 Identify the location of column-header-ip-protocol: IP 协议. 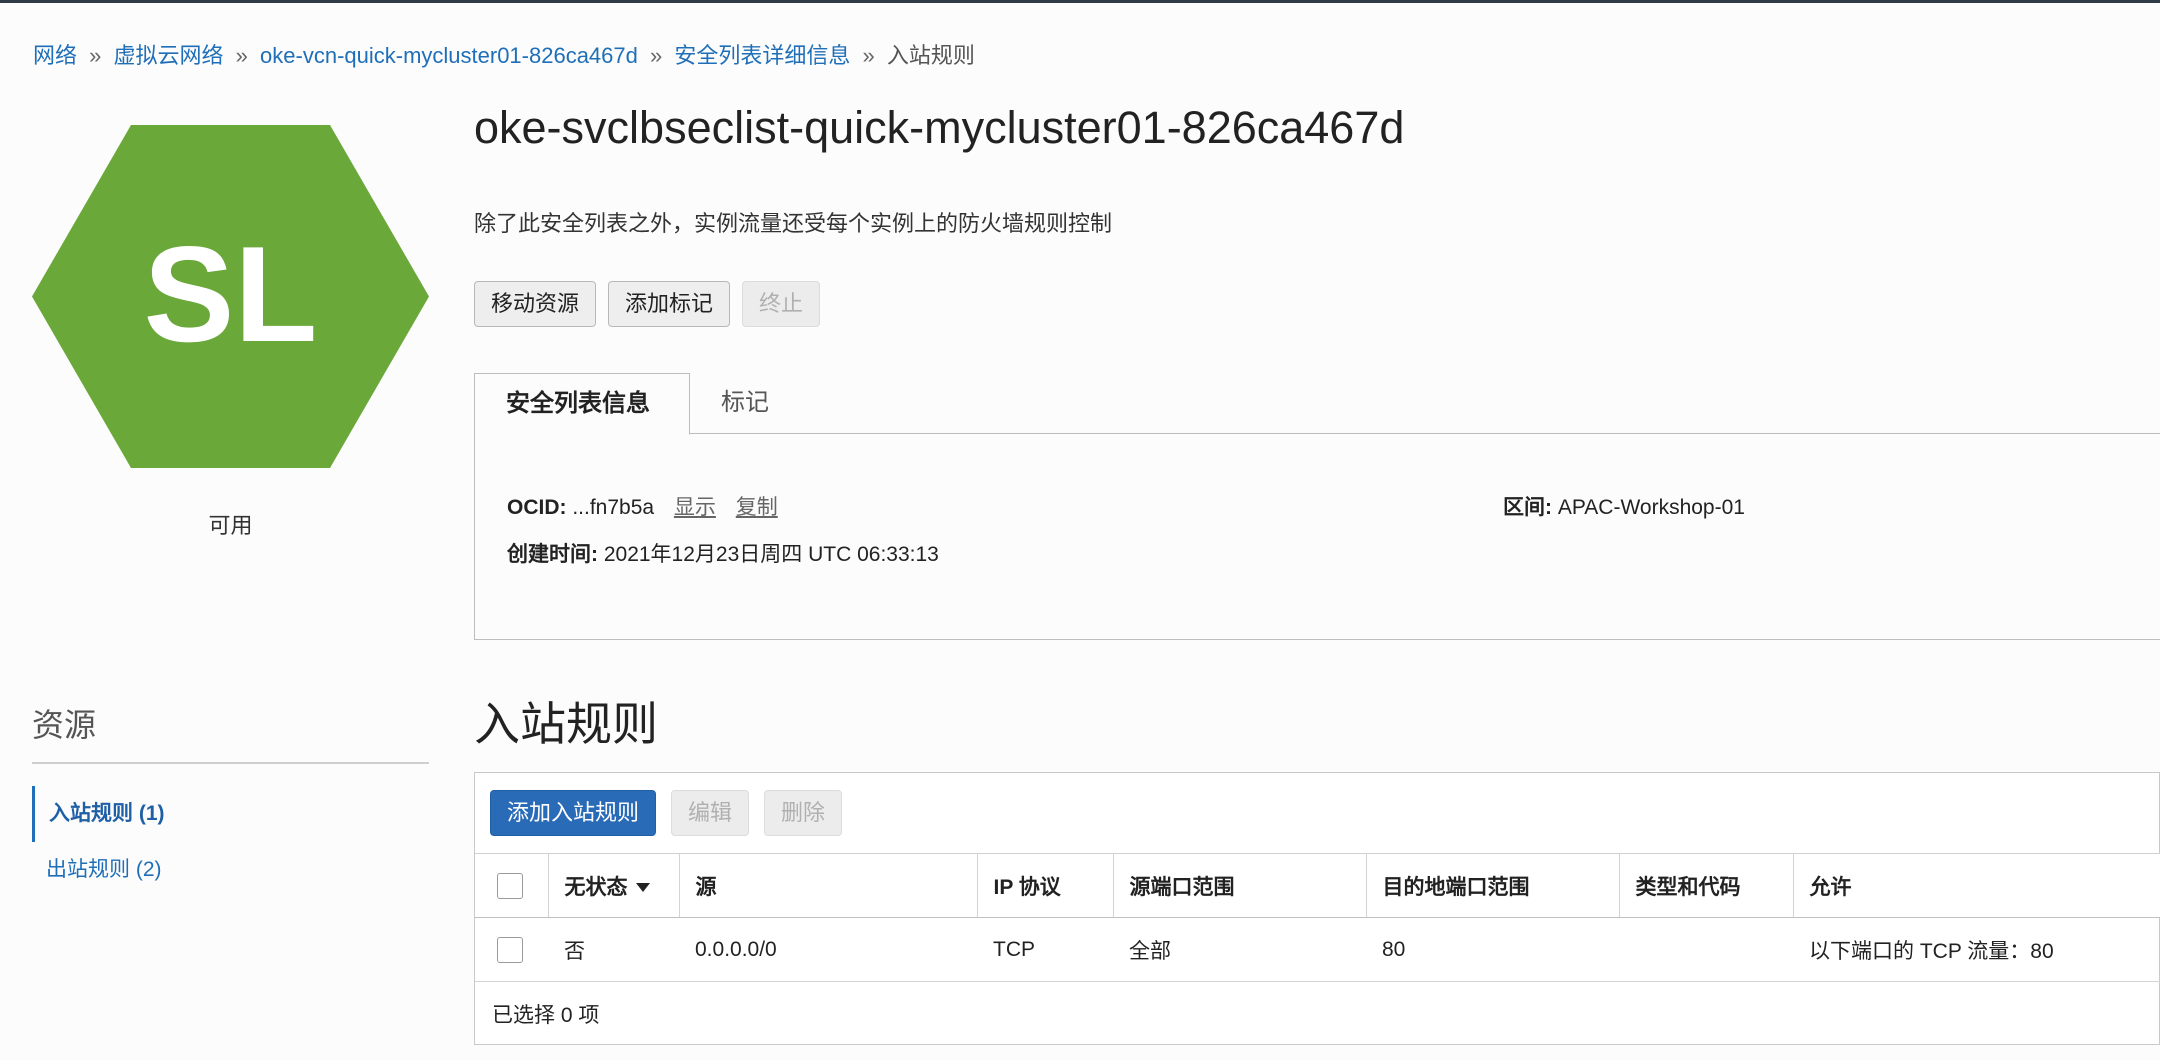
(1045, 885).